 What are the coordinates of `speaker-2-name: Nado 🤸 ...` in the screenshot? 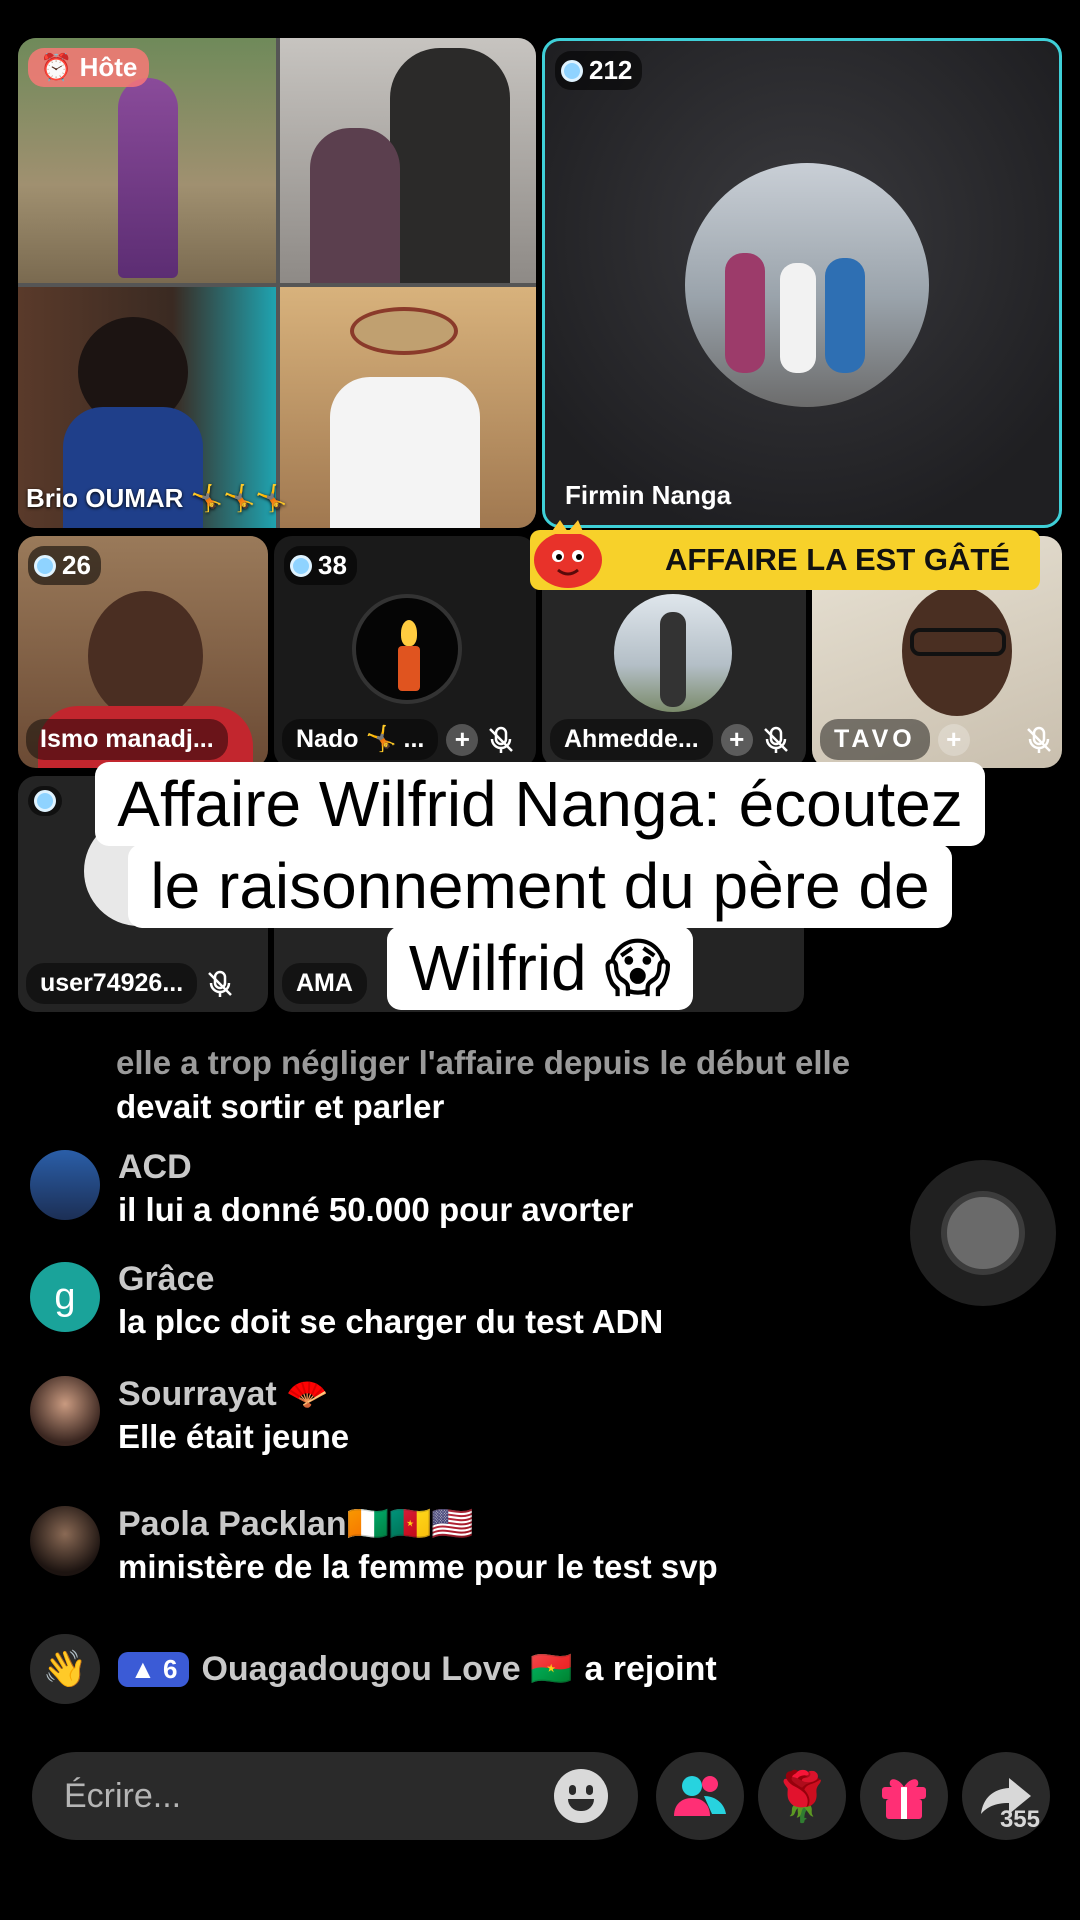 It's located at (360, 739).